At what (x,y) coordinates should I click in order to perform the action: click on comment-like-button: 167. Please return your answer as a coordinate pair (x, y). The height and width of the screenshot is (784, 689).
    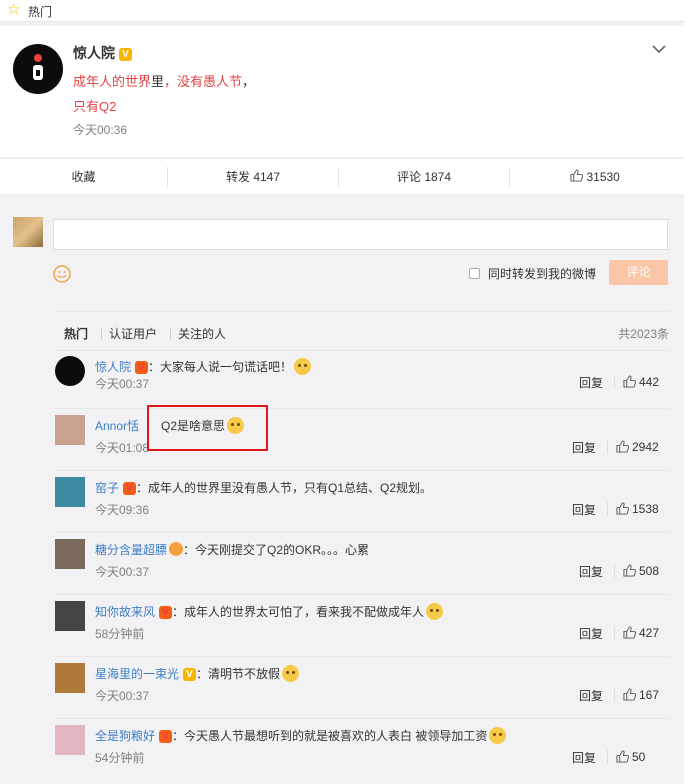
    Looking at the image, I should click on (641, 695).